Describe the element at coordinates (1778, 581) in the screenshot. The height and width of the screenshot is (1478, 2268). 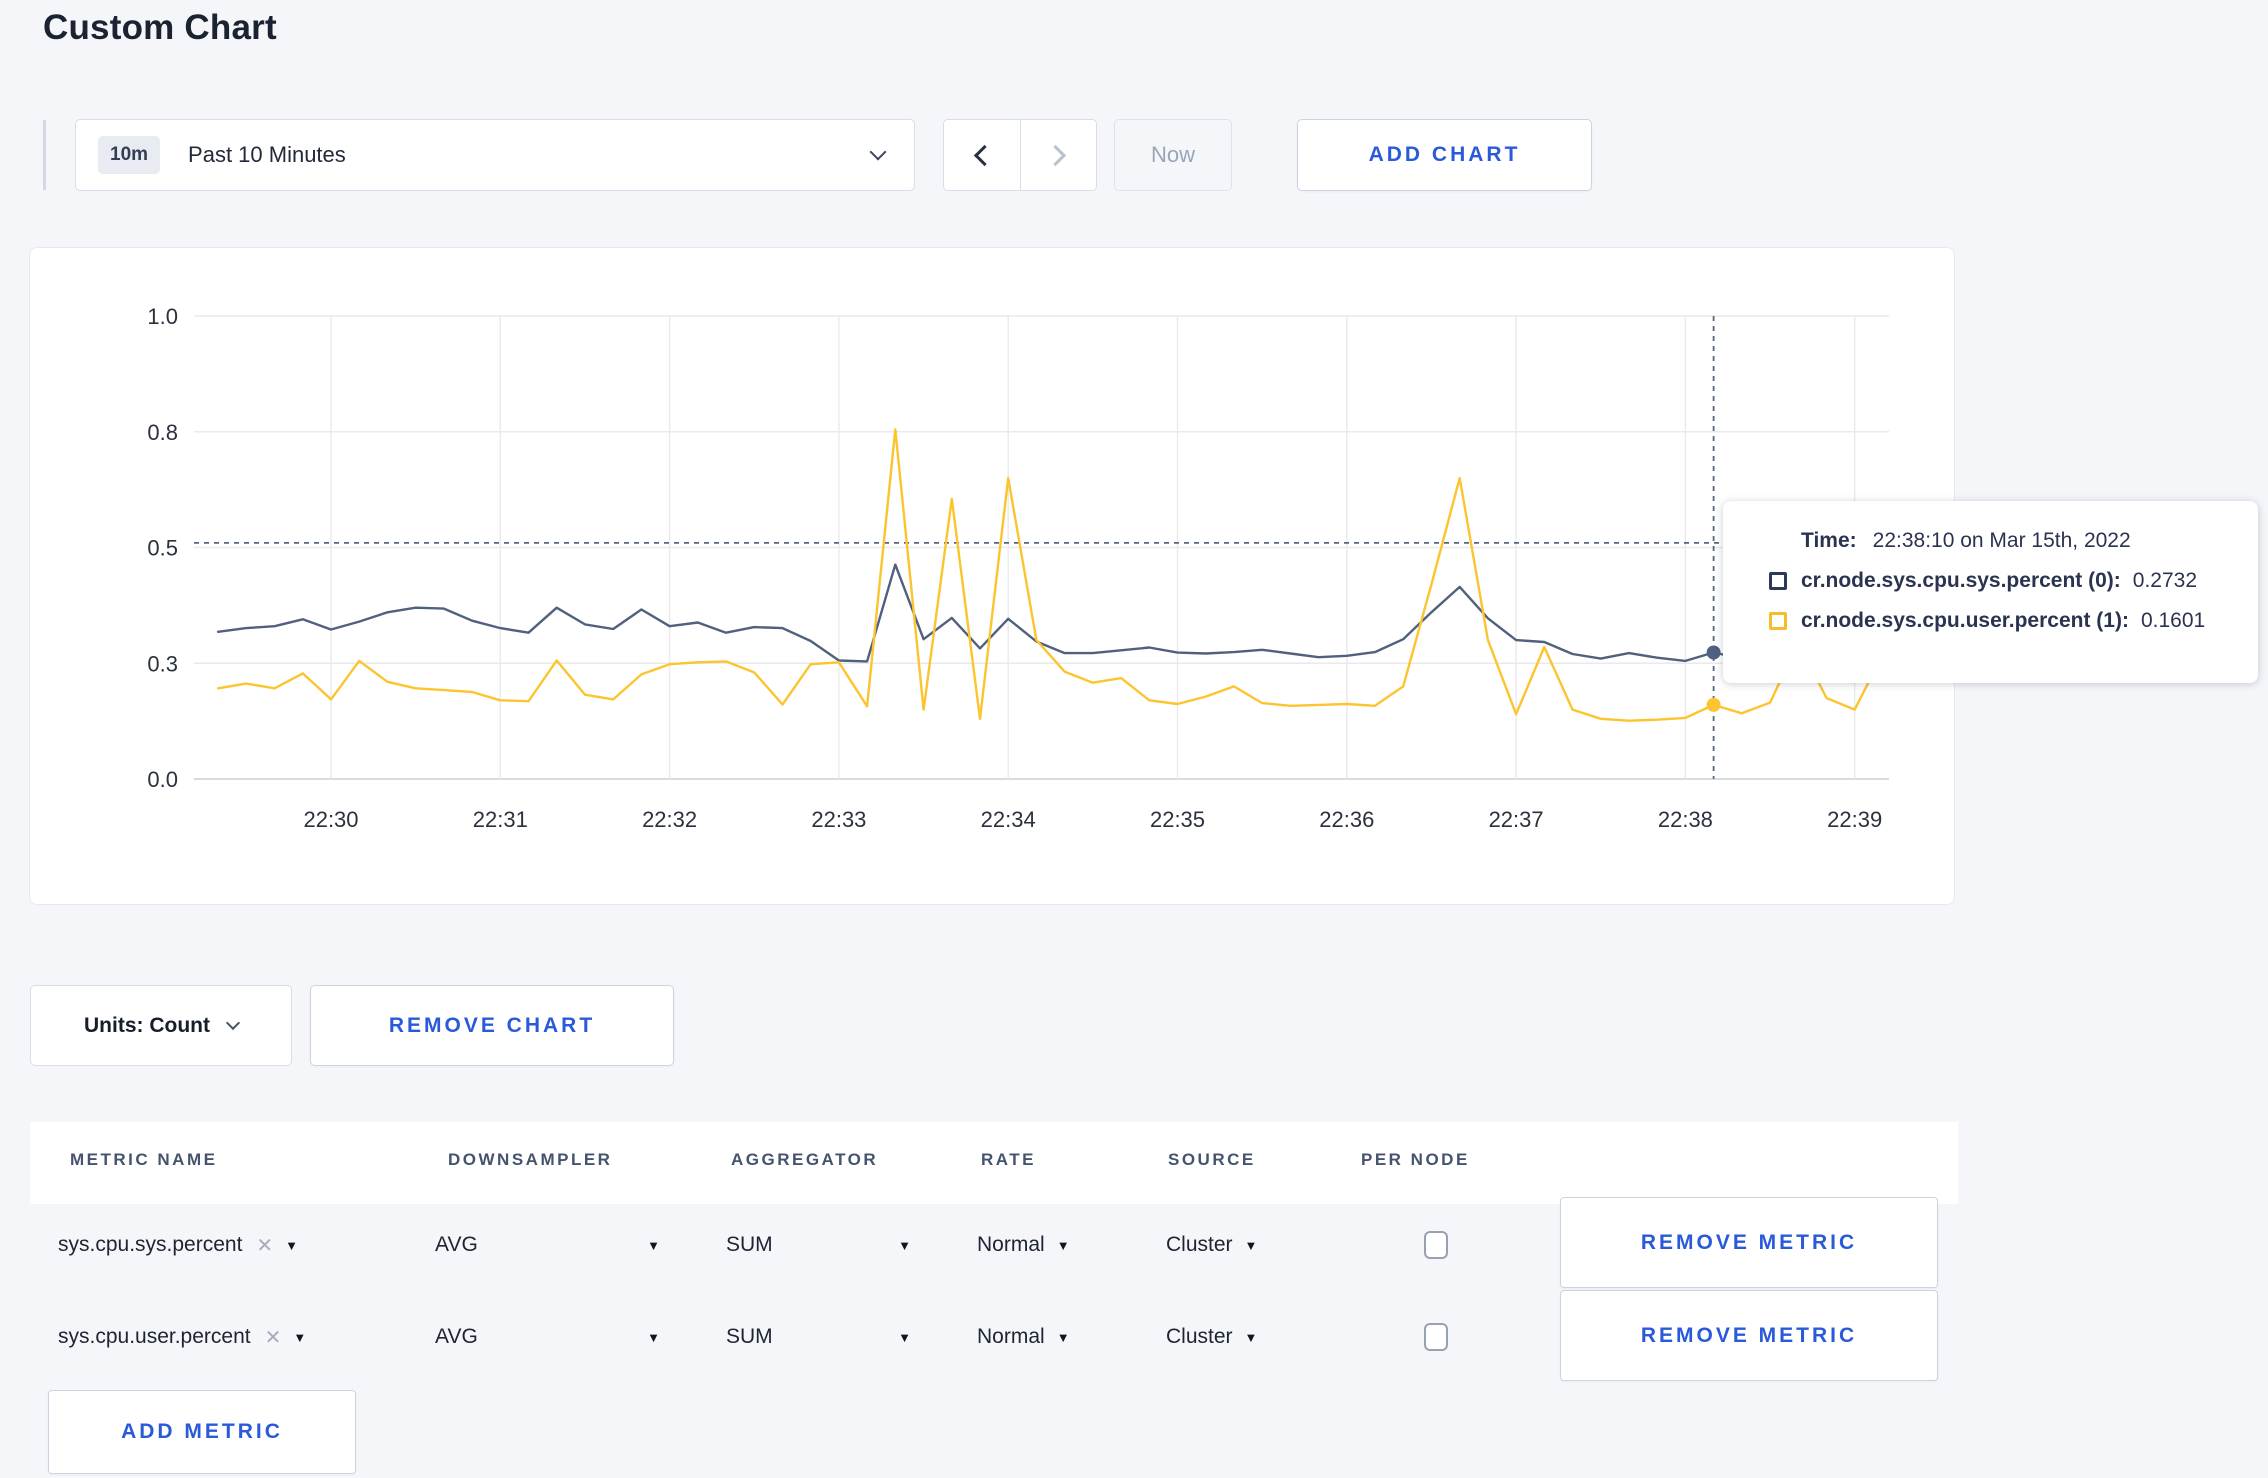
I see `sys-percent-legend-swatch-icon` at that location.